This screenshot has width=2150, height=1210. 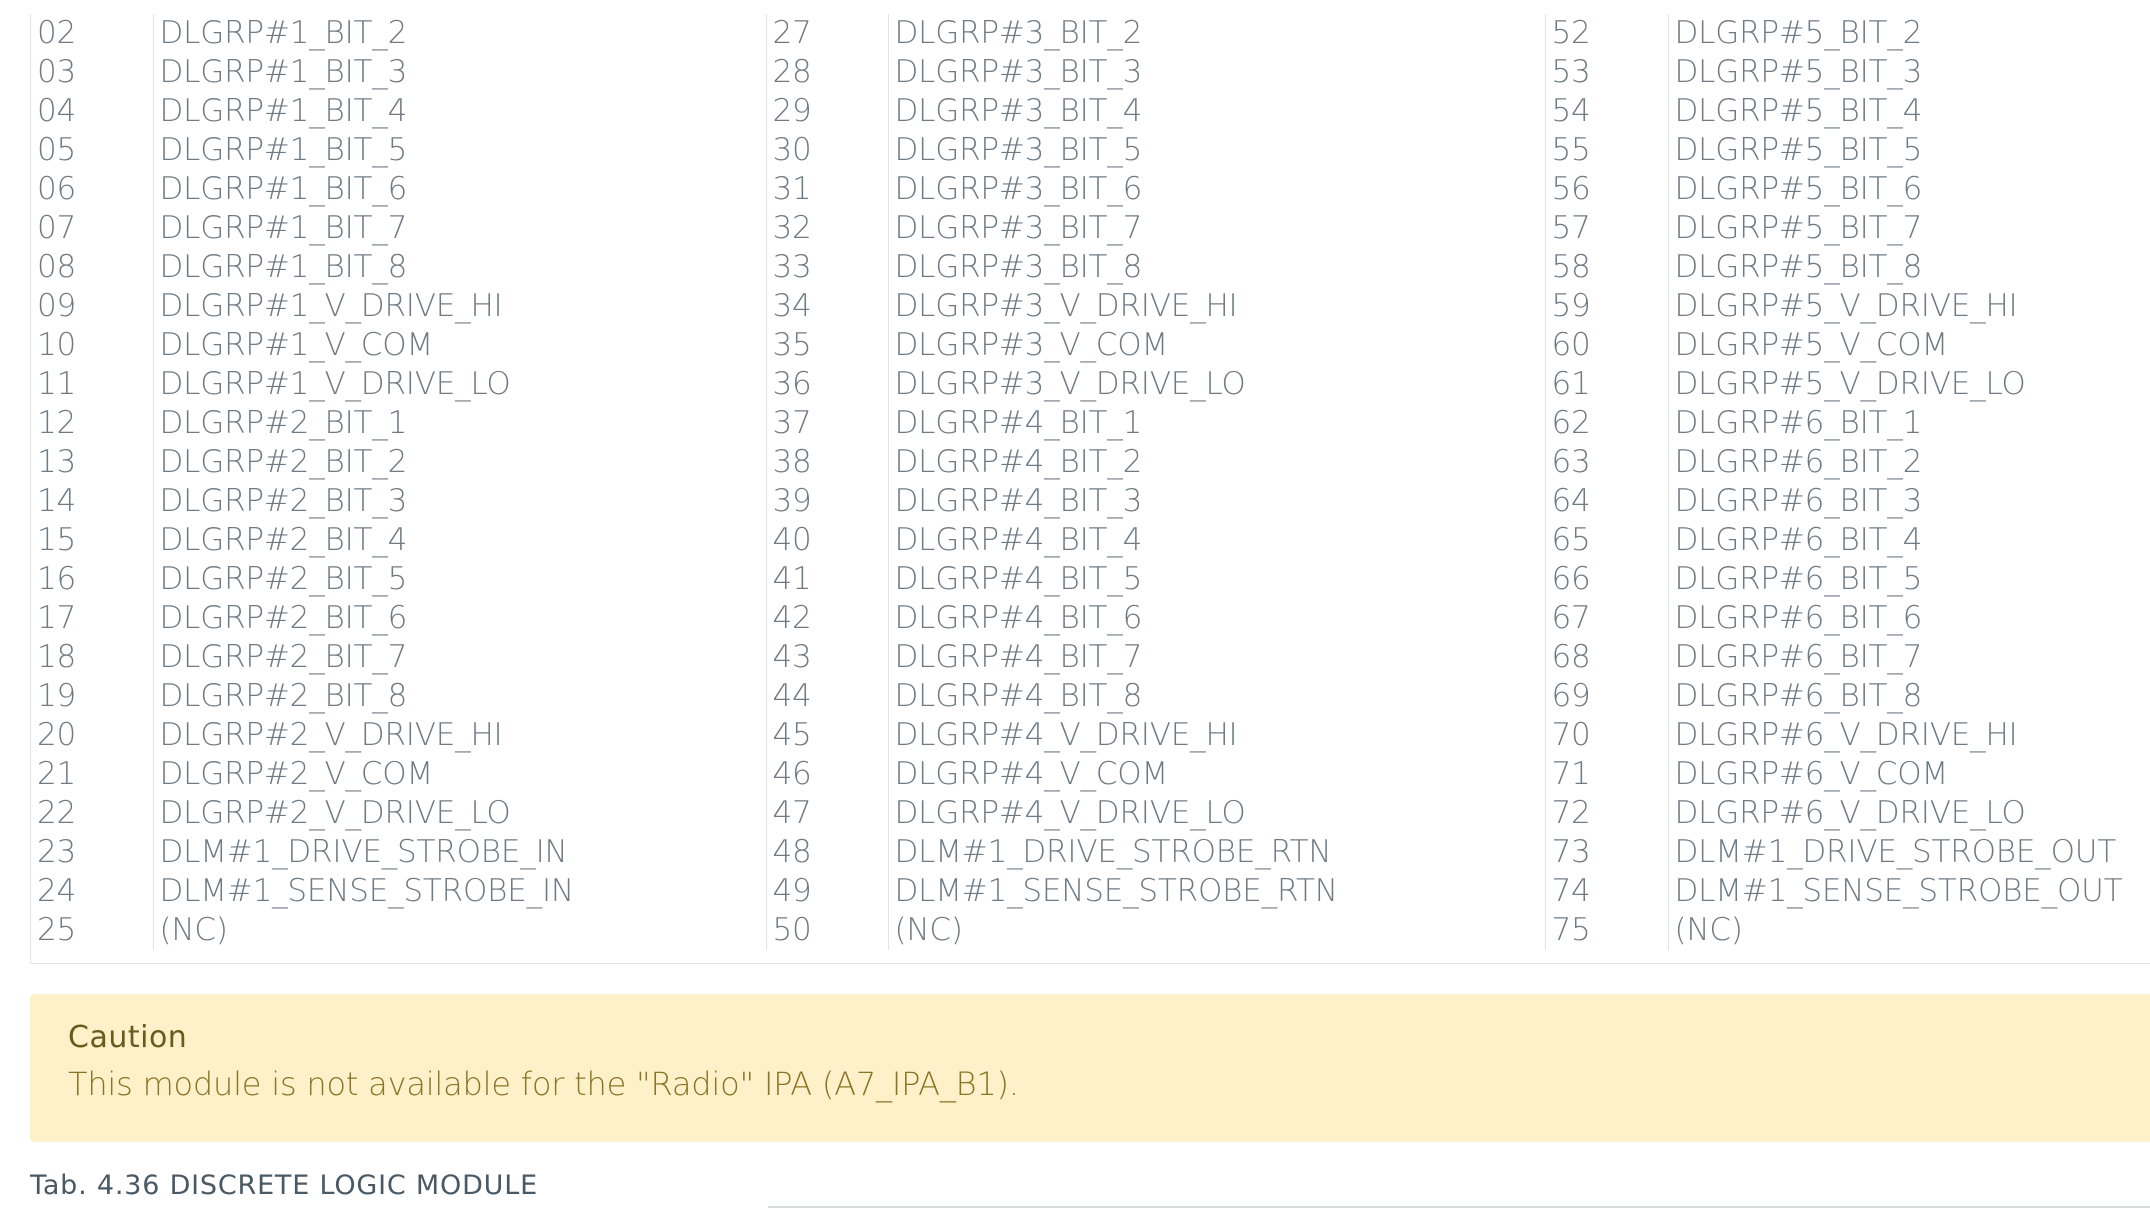 I want to click on caution-title: Caution, so click(x=128, y=1037).